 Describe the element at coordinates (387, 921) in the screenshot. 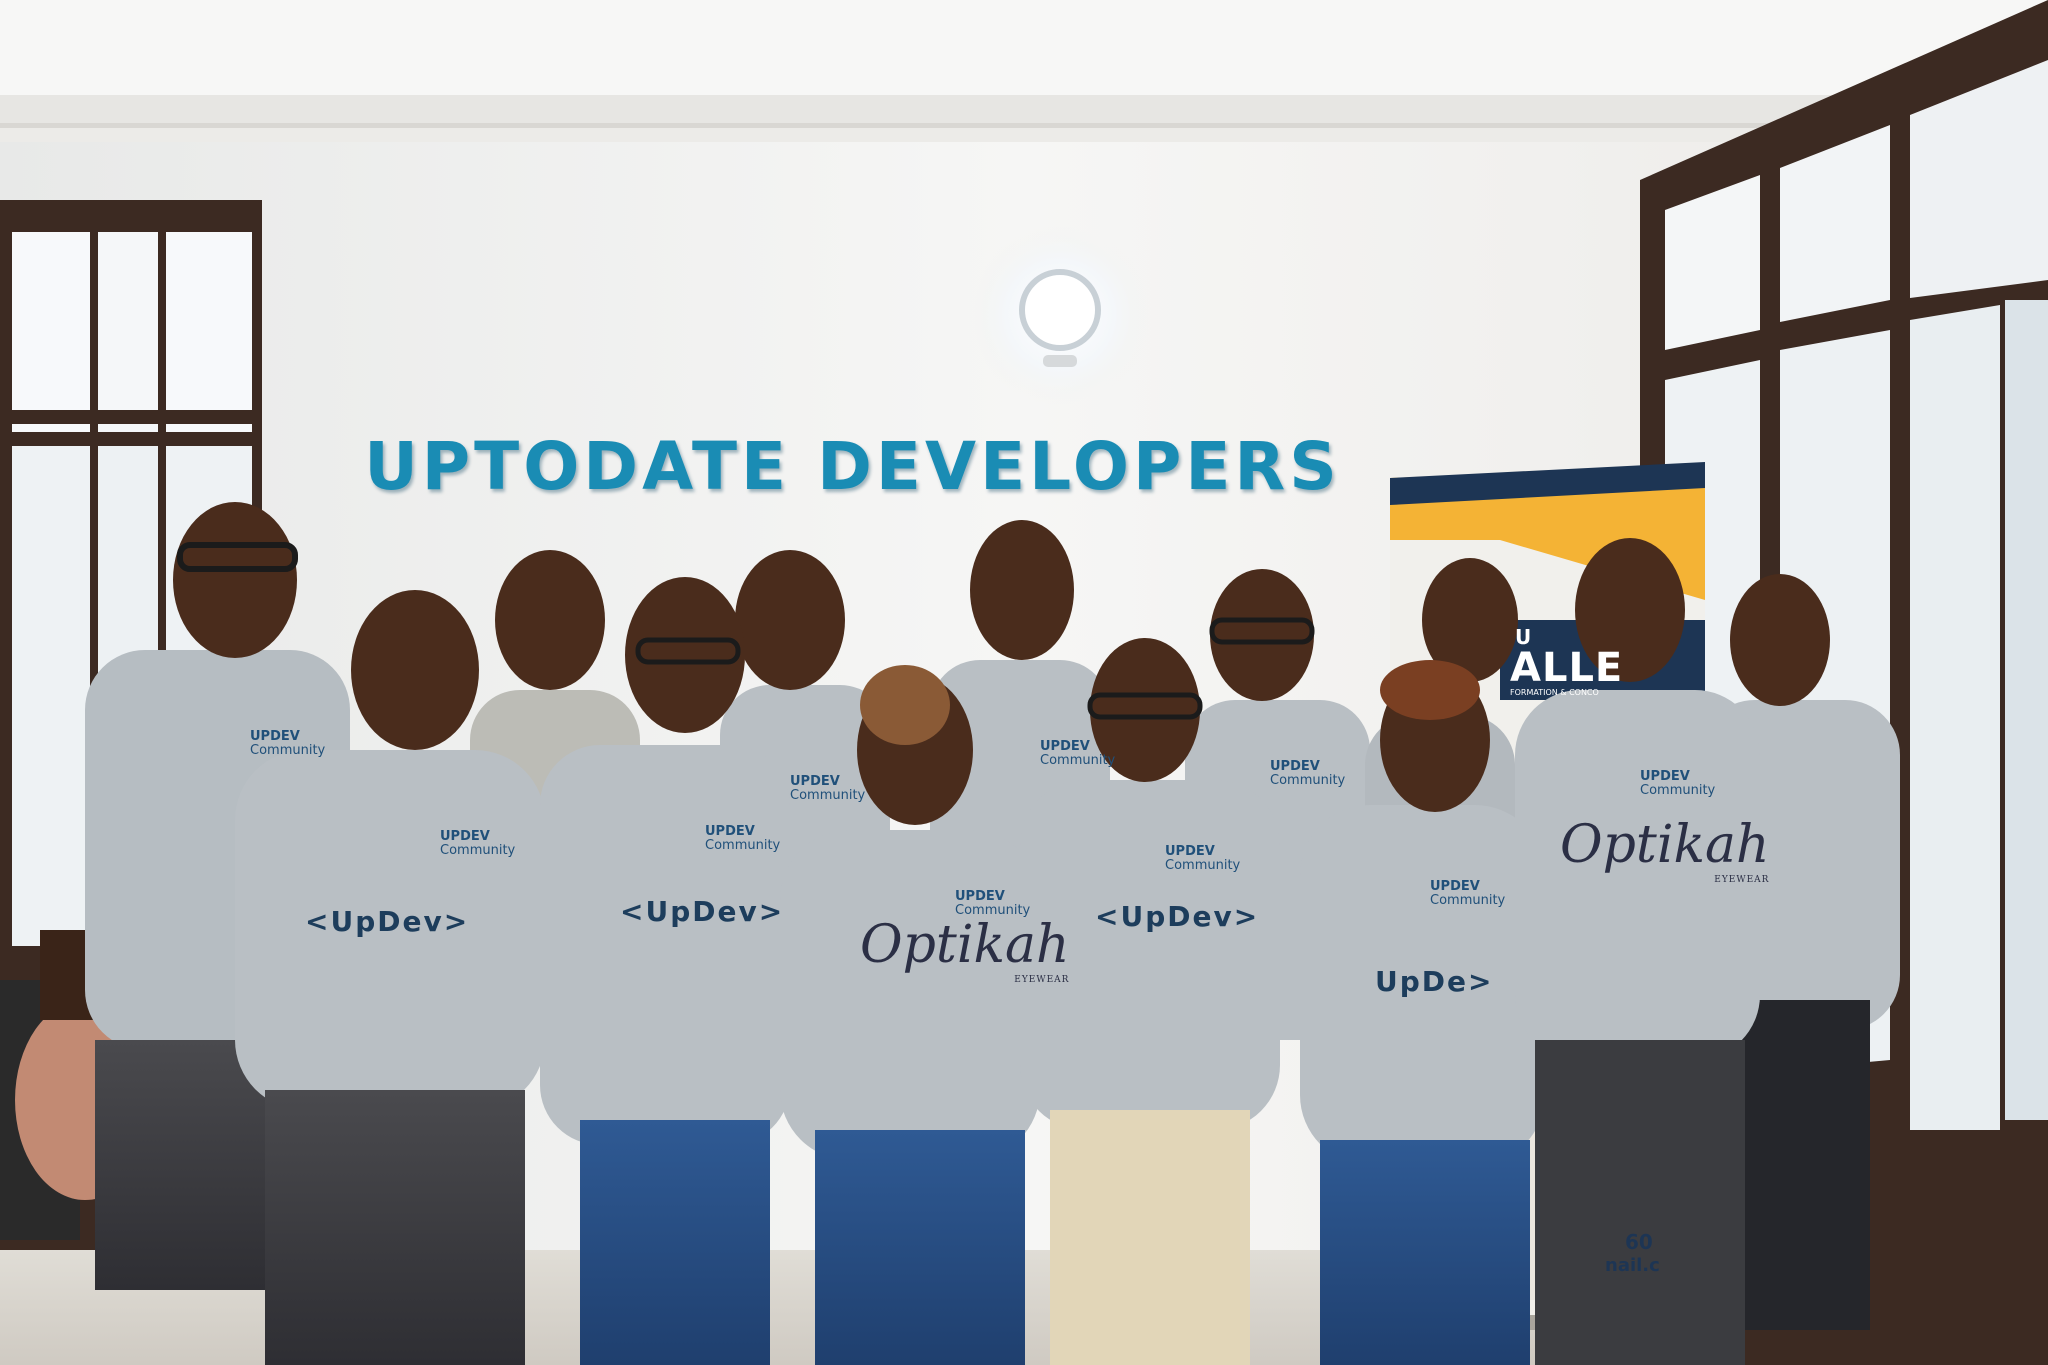

I see `shirt-logo-1: <UpDev>` at that location.